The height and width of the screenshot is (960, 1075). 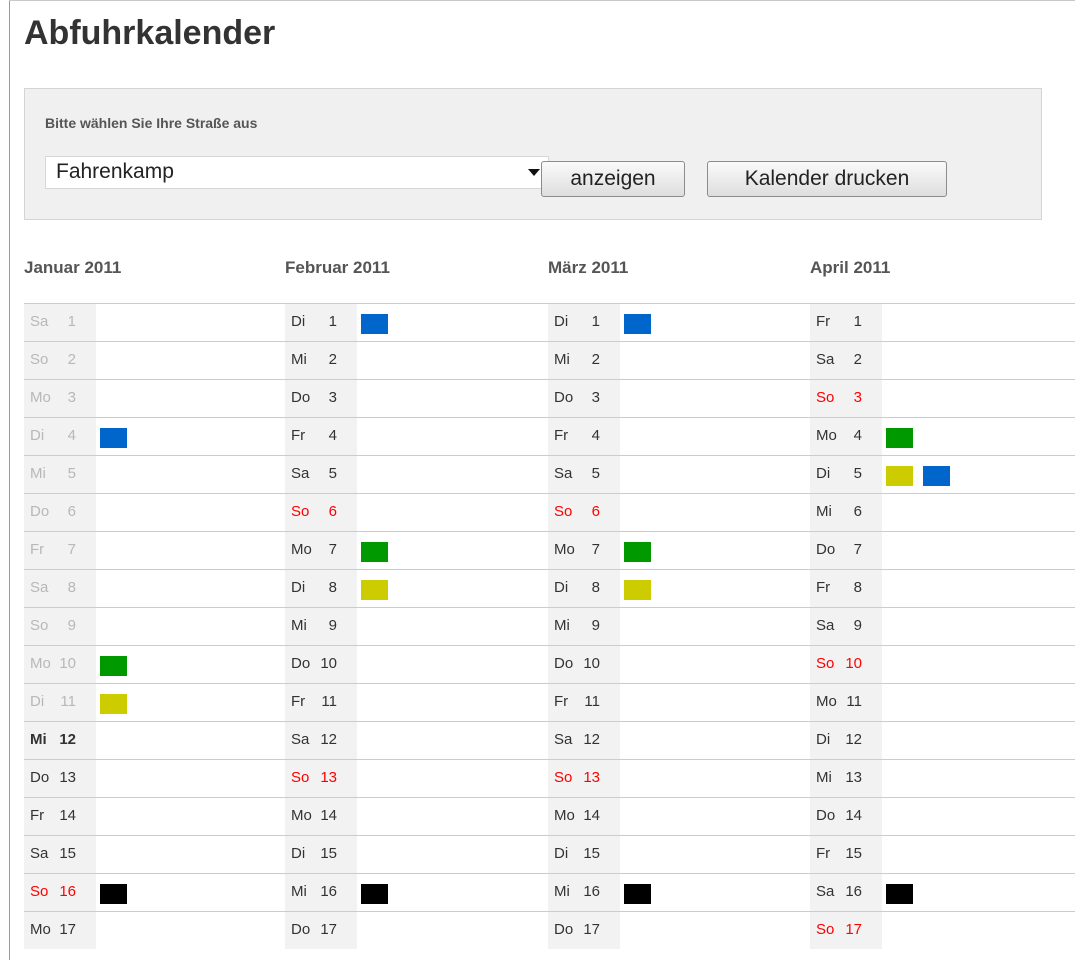 What do you see at coordinates (613, 179) in the screenshot?
I see `show-button: anzeigen` at bounding box center [613, 179].